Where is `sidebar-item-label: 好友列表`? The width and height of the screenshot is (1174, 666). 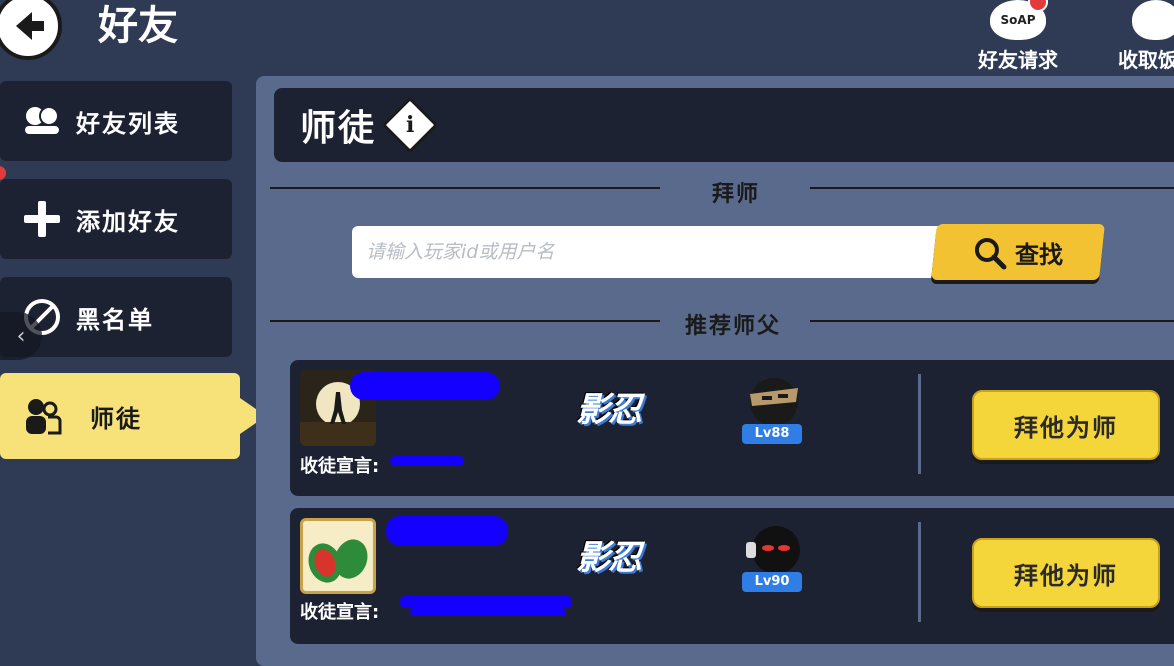 sidebar-item-label: 好友列表 is located at coordinates (128, 123).